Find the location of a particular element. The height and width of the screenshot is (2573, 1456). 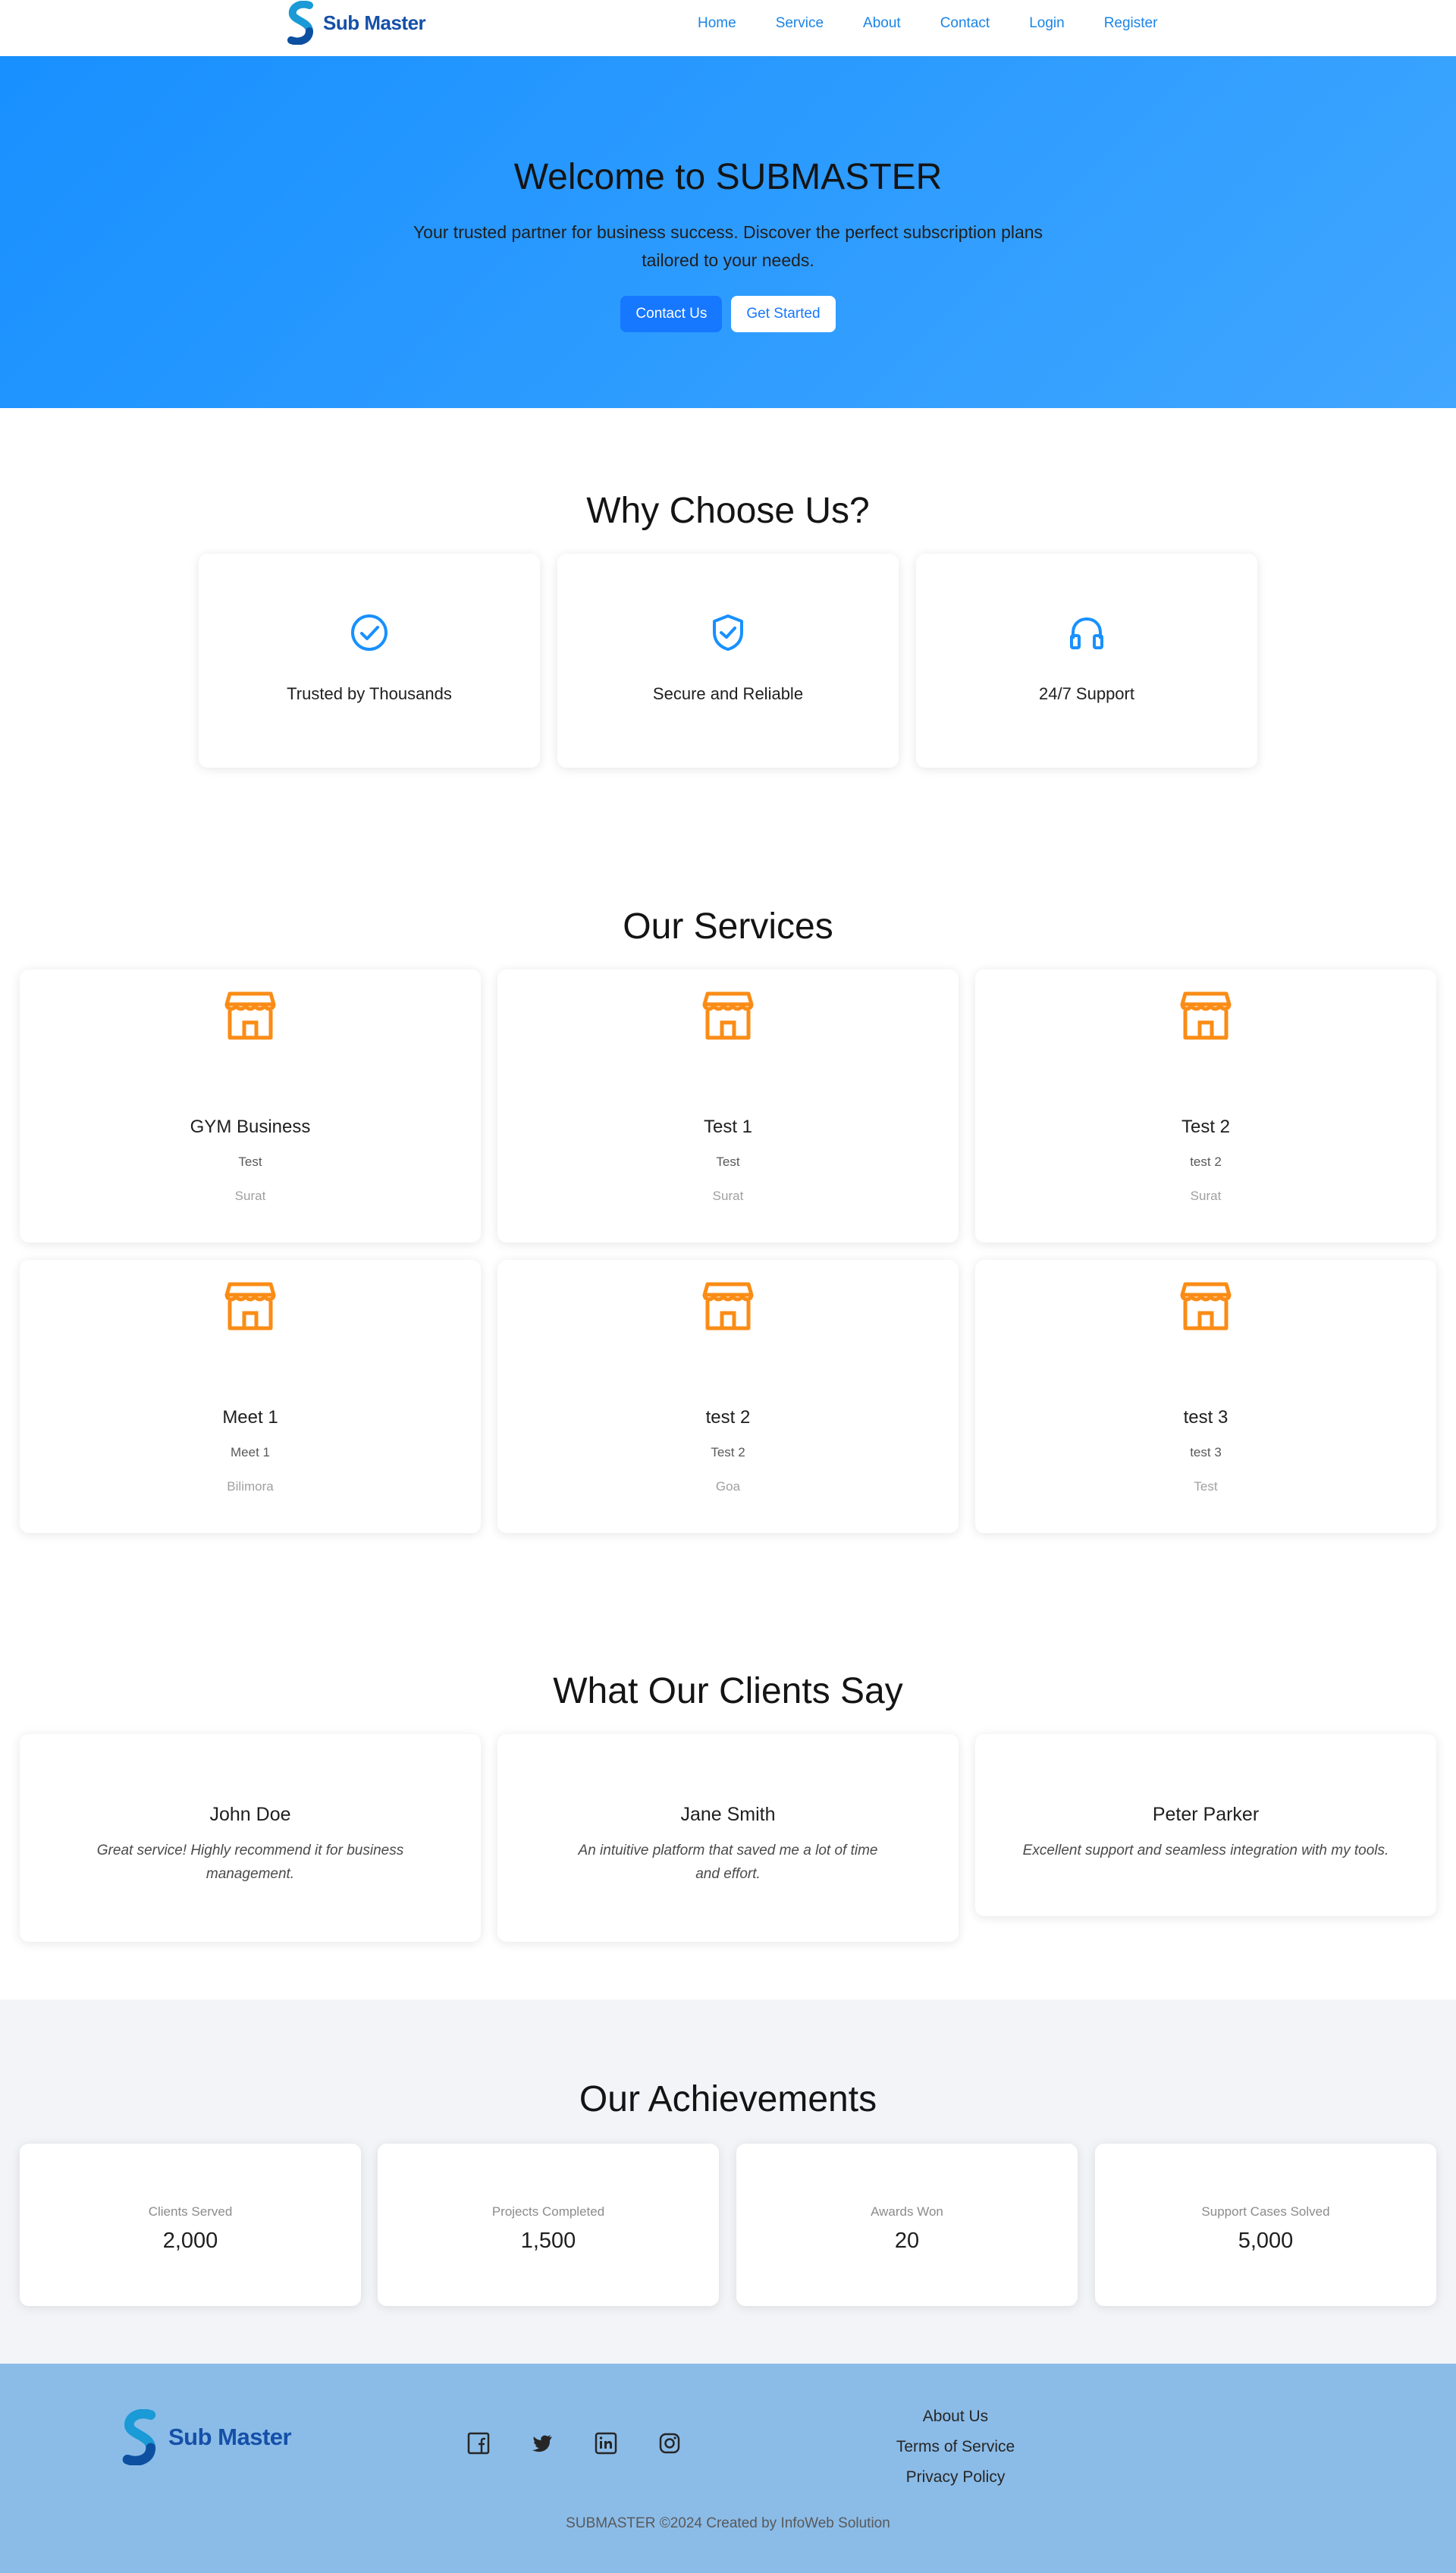

service-card: Meet 1 Meet 1 Bilimora is located at coordinates (250, 1397).